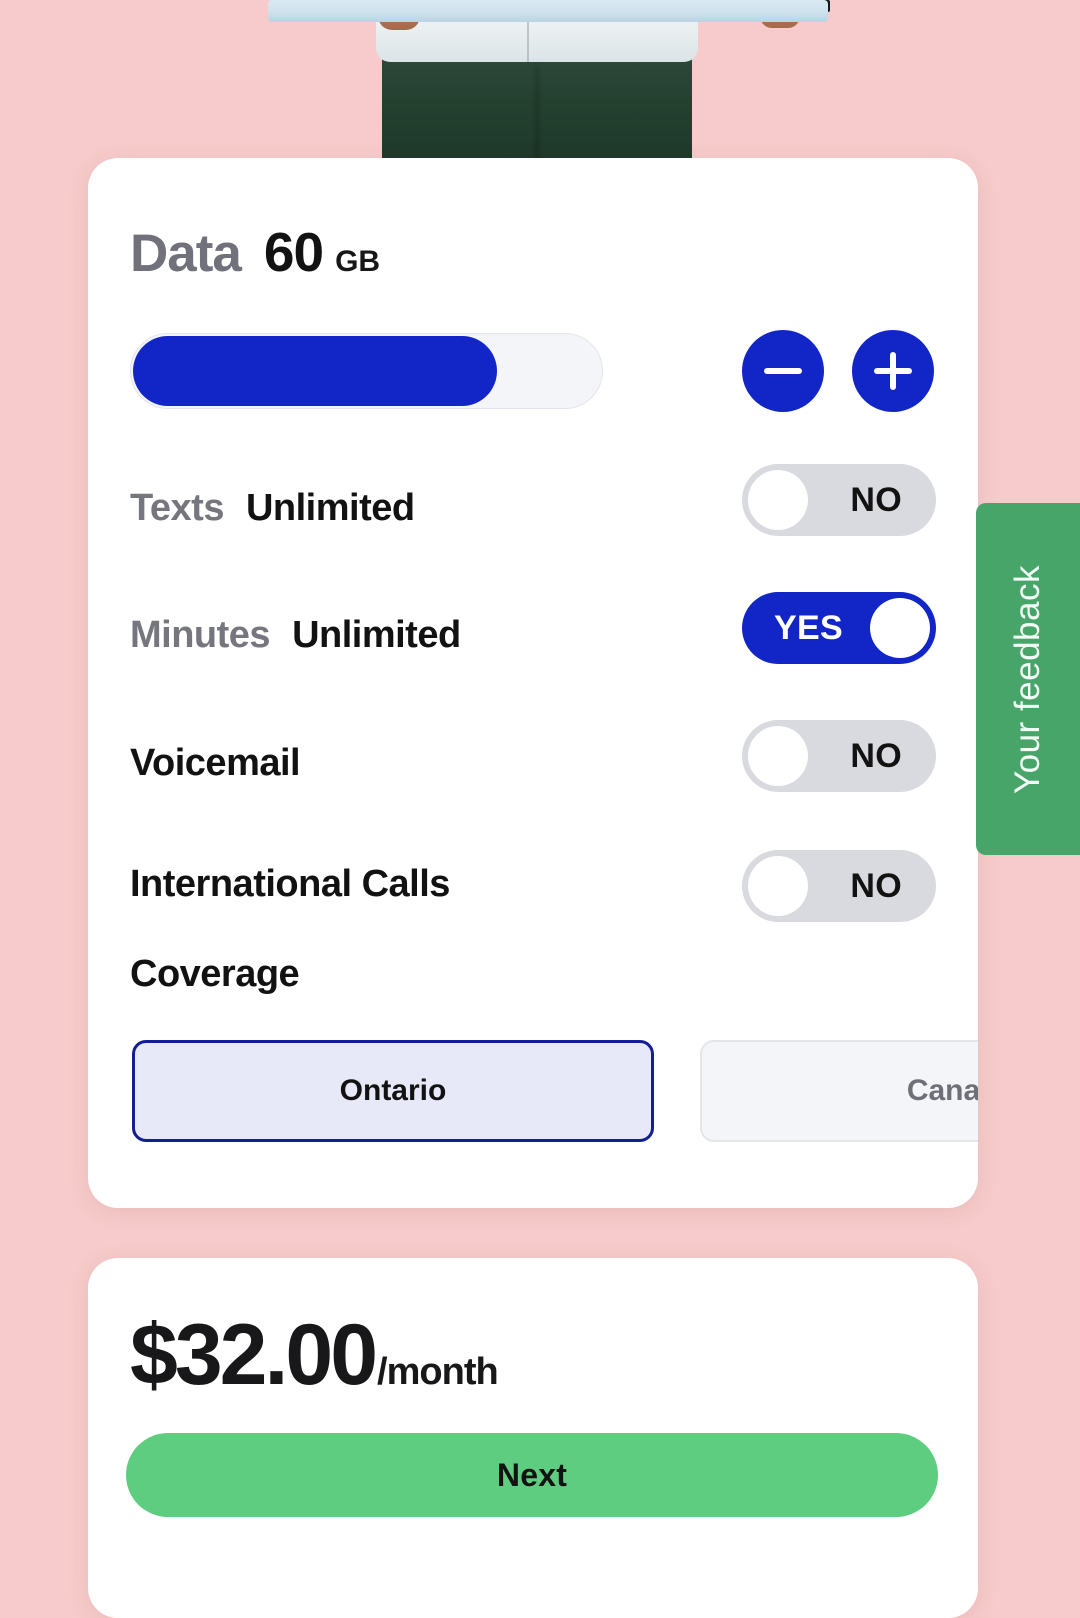 This screenshot has width=1080, height=1618. I want to click on minutes-label: Minutes, so click(200, 634).